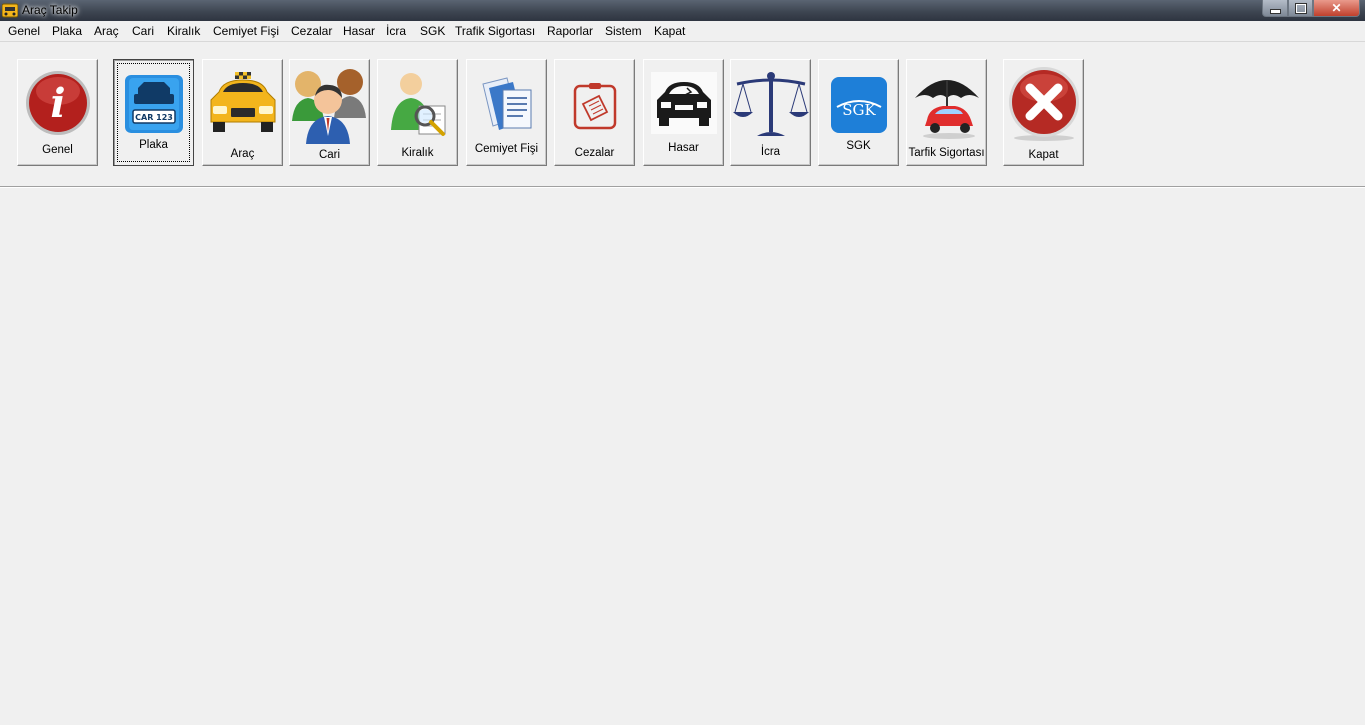  What do you see at coordinates (770, 152) in the screenshot?
I see `toolbar-icra-label: İcra` at bounding box center [770, 152].